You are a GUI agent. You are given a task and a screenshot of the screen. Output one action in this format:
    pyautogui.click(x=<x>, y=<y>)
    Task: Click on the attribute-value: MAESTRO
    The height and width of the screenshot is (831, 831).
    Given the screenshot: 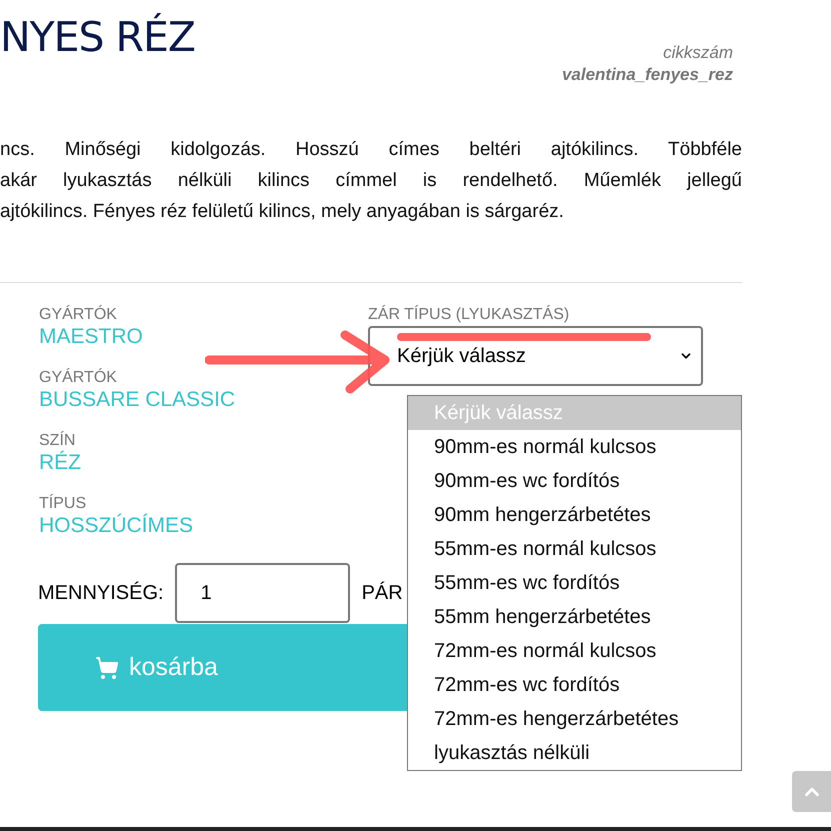 What is the action you would take?
    pyautogui.click(x=91, y=337)
    